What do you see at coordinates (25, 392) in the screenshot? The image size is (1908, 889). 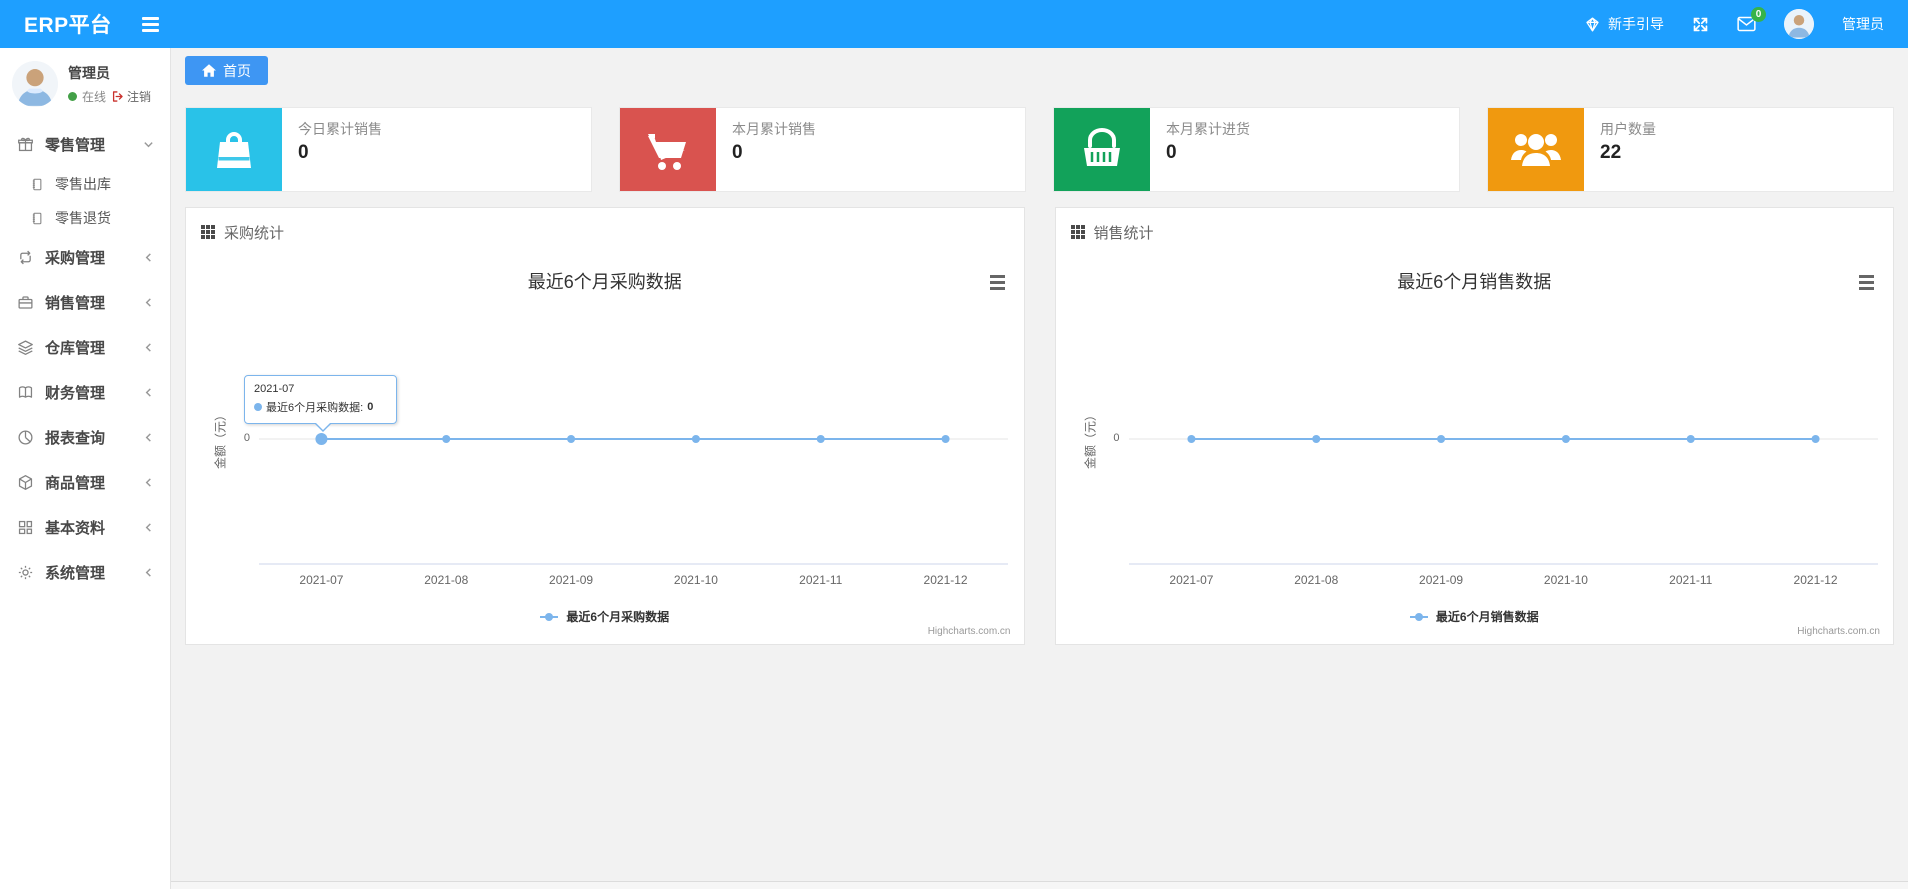 I see `book-icon` at bounding box center [25, 392].